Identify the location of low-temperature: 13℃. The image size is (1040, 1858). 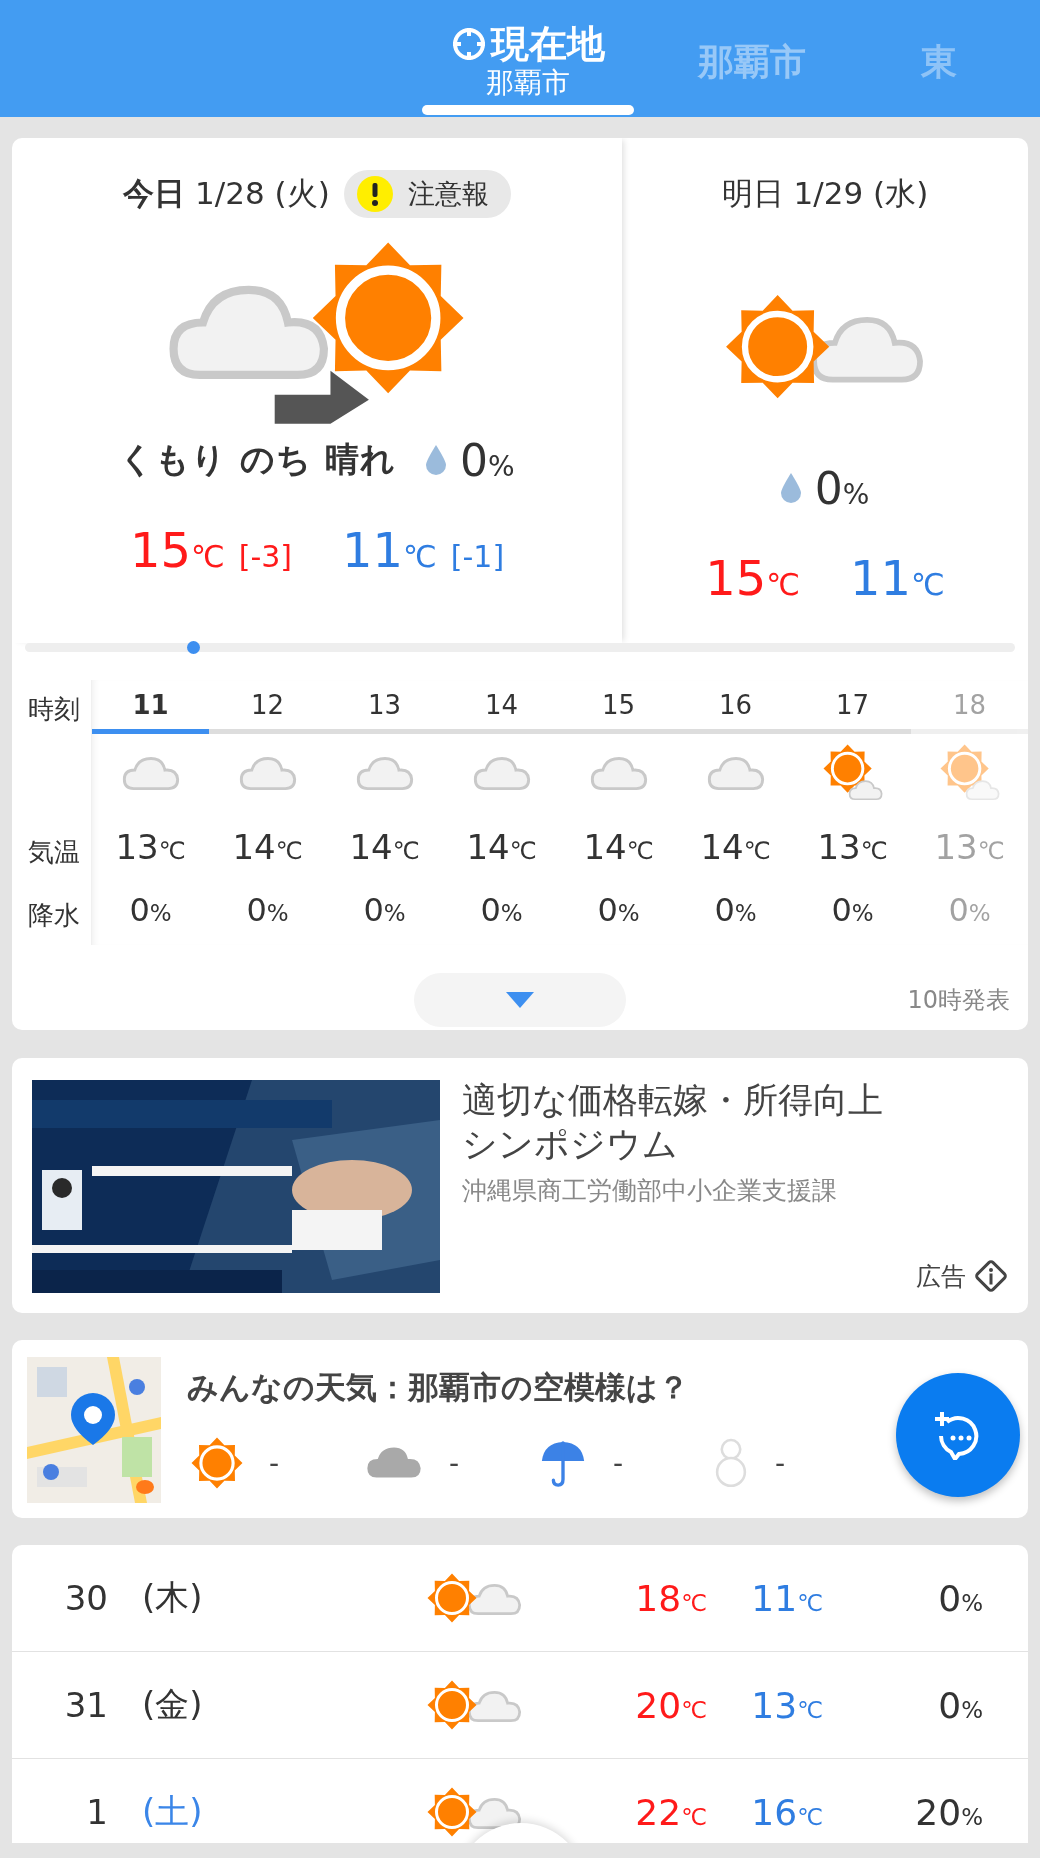
(786, 1705).